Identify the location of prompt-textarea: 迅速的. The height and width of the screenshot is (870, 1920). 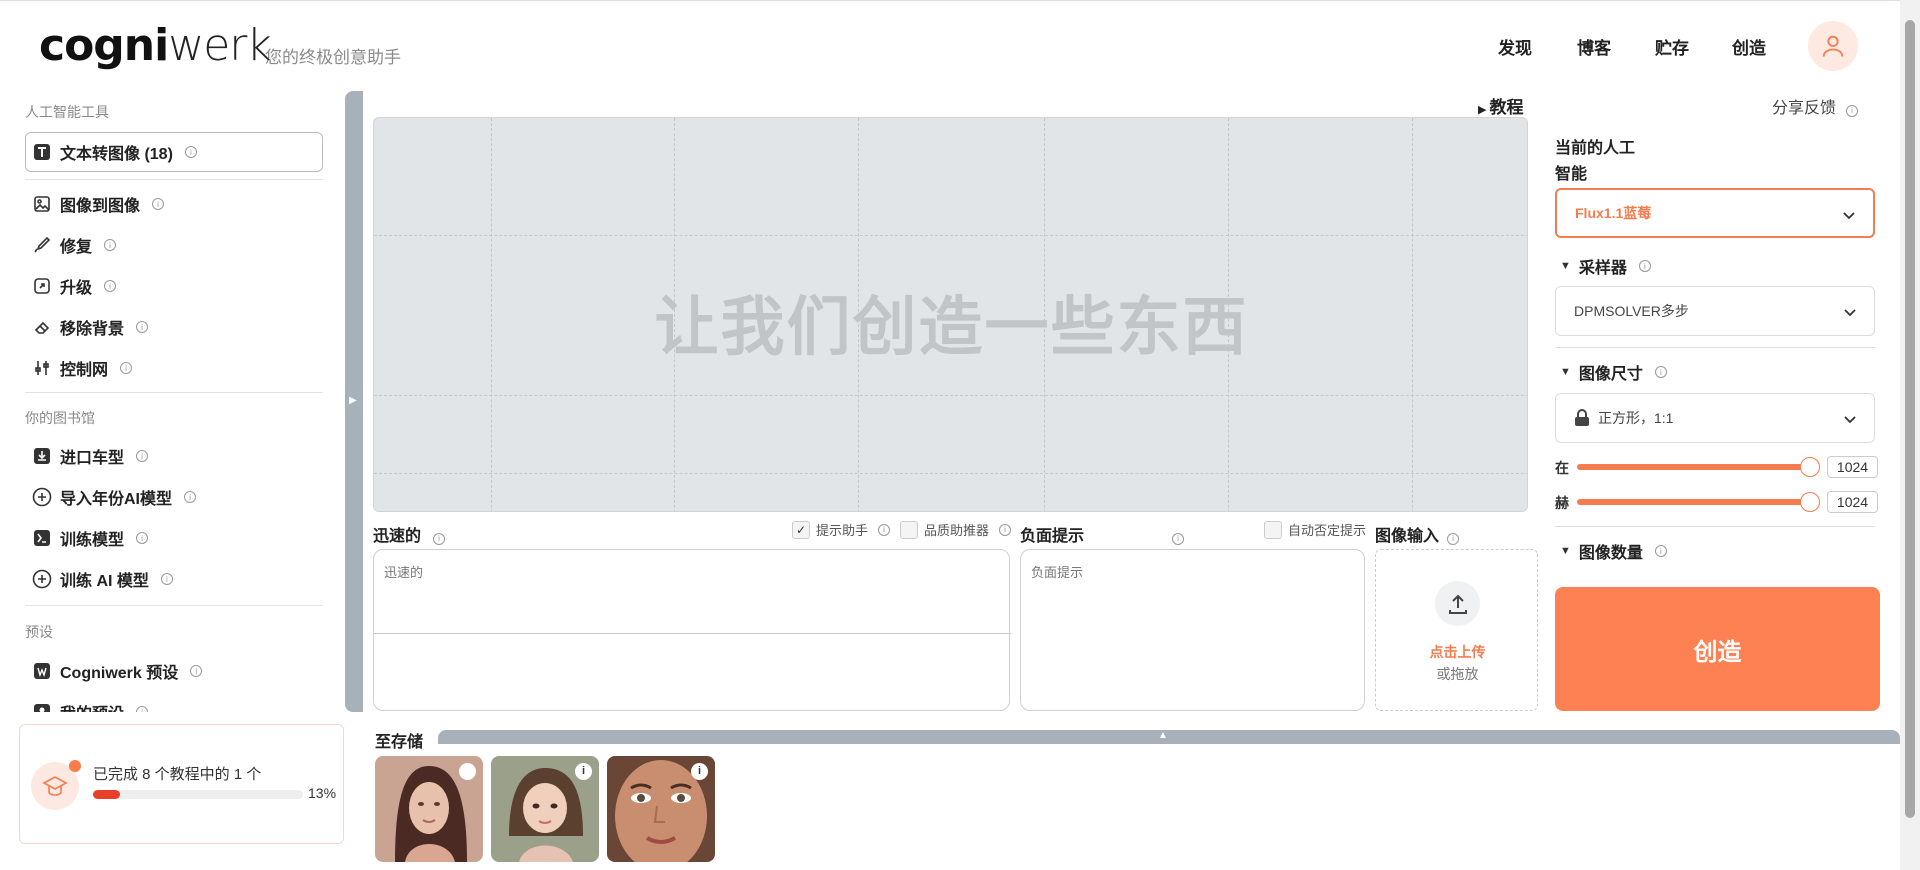
(692, 630).